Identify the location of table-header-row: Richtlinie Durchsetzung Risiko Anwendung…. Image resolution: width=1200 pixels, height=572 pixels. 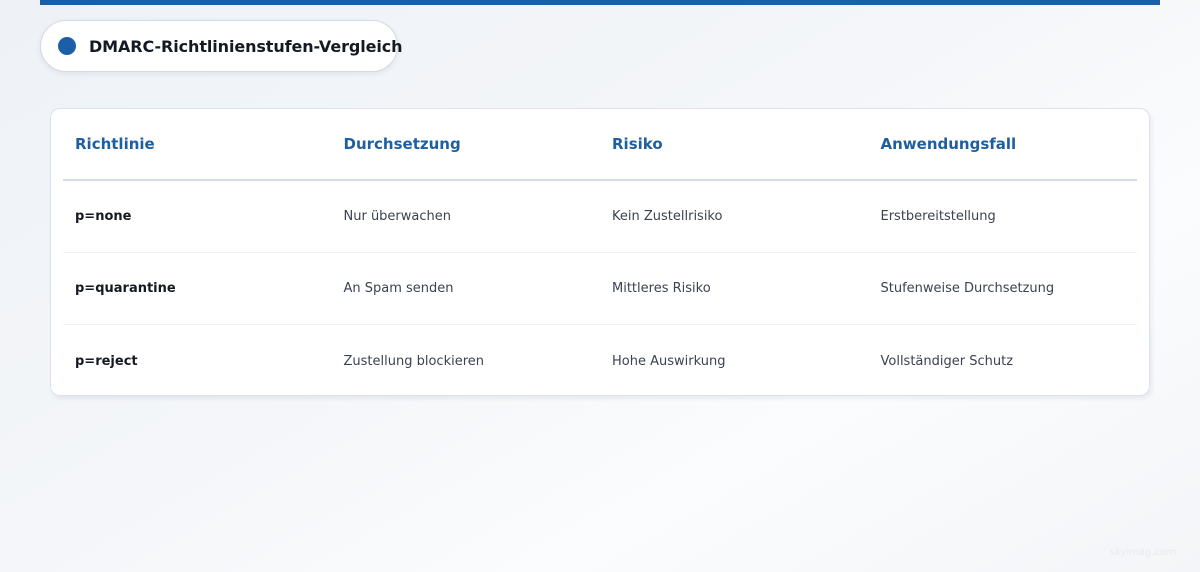
(600, 145).